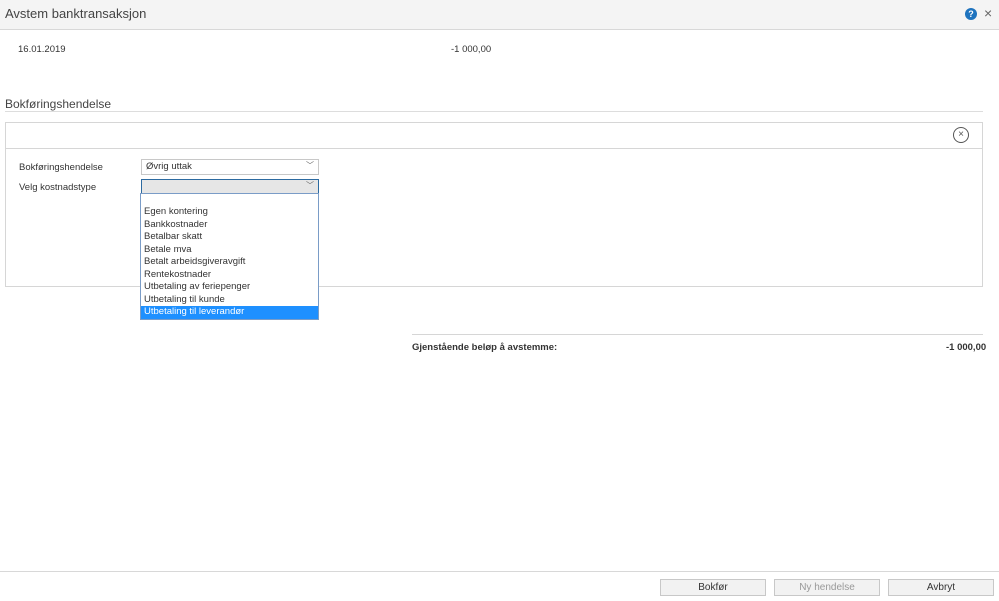  I want to click on section-title: Bokføringshendelse, so click(58, 104).